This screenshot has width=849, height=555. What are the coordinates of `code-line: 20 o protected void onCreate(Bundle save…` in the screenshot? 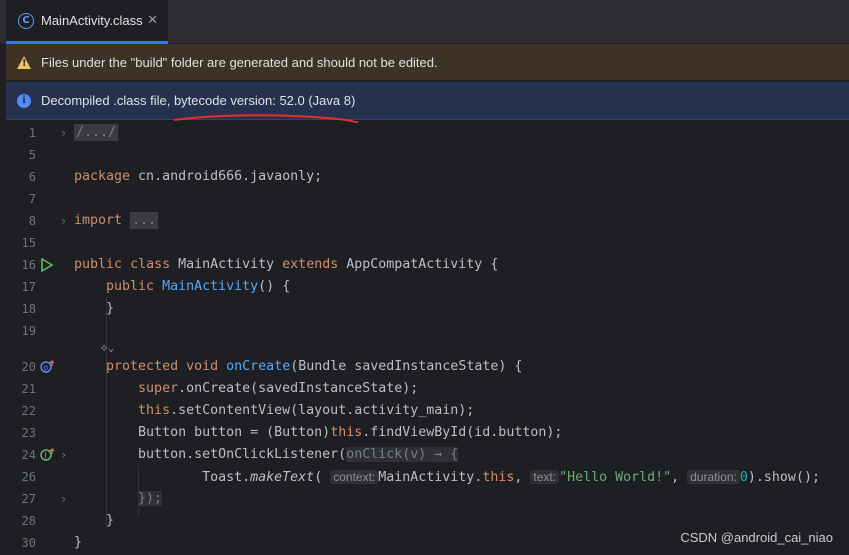 It's located at (424, 367).